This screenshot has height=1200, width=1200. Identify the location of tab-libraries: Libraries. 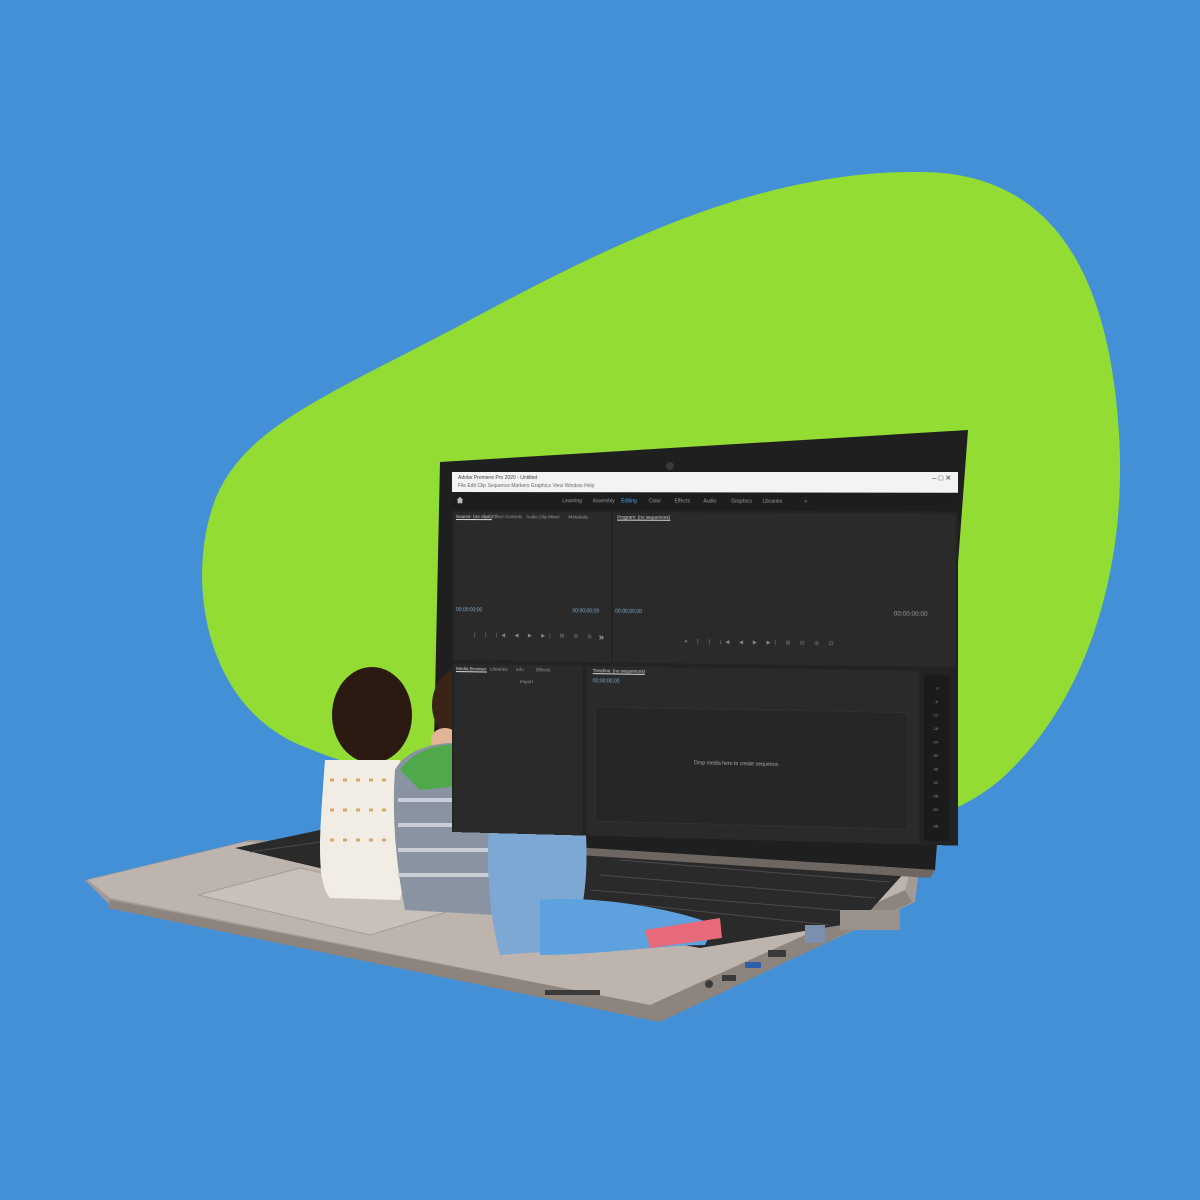
(499, 669).